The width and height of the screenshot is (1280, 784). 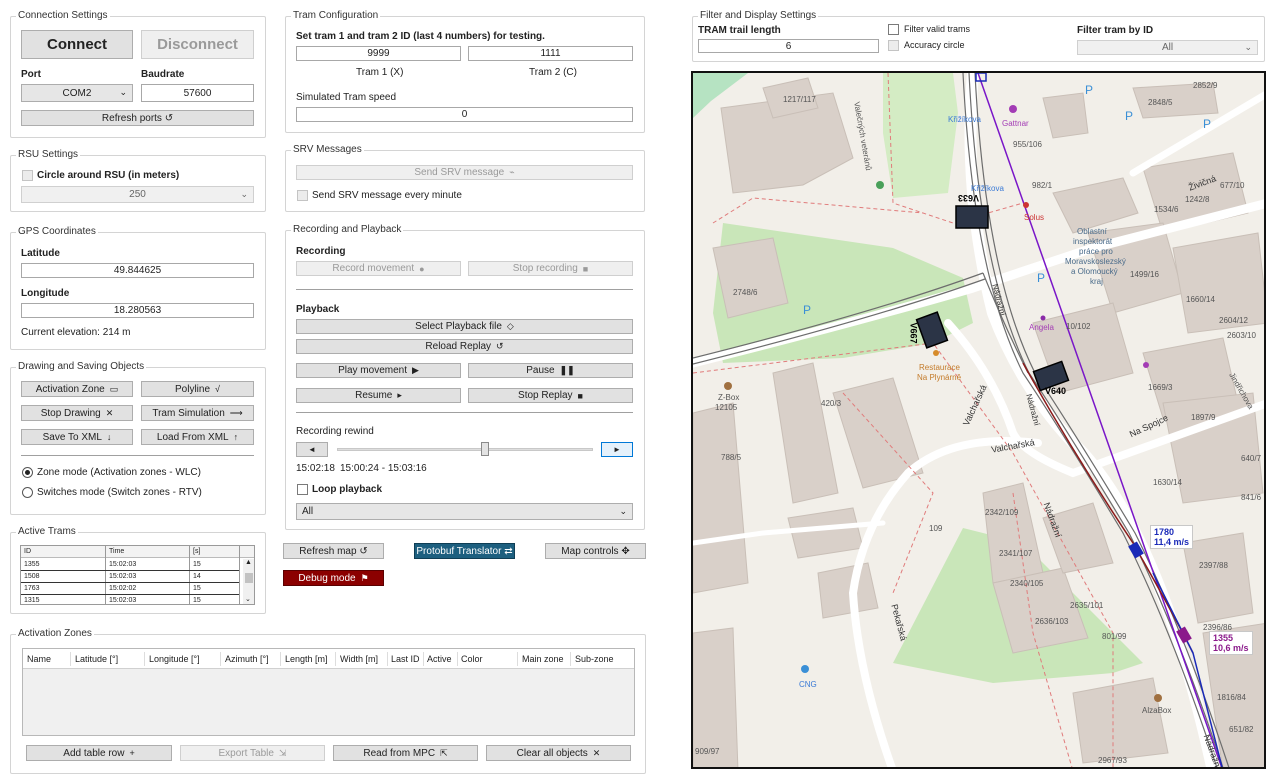 What do you see at coordinates (378, 370) in the screenshot?
I see `play-movement-button: Play movement ▶` at bounding box center [378, 370].